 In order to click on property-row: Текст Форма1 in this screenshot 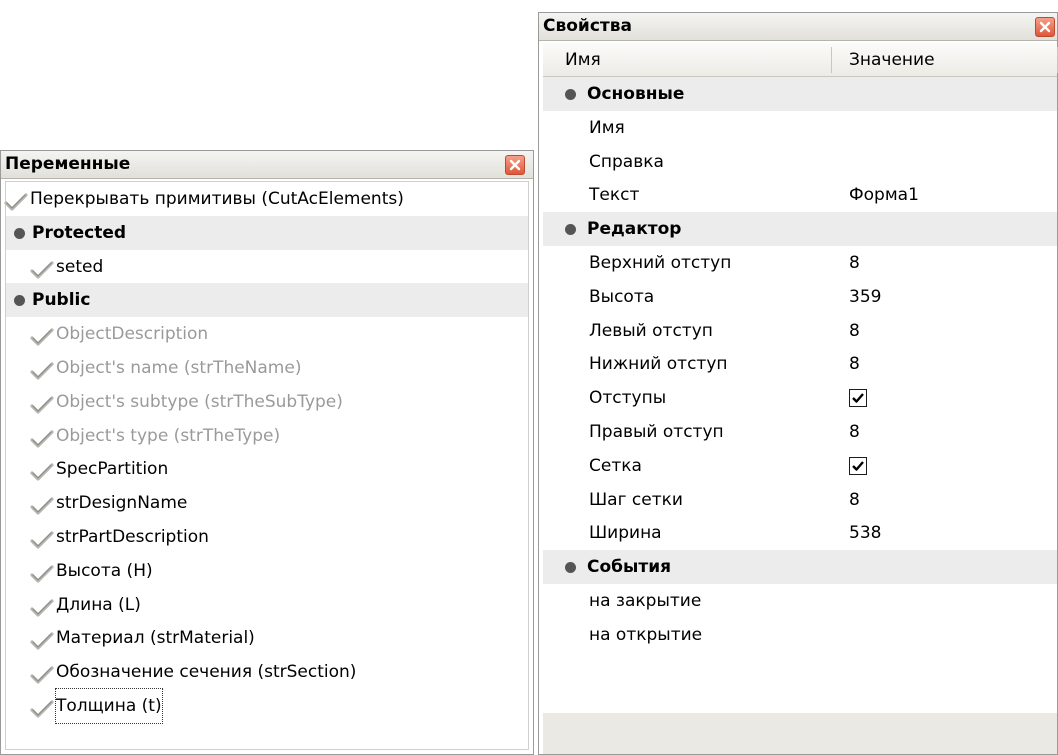, I will do `click(800, 195)`.